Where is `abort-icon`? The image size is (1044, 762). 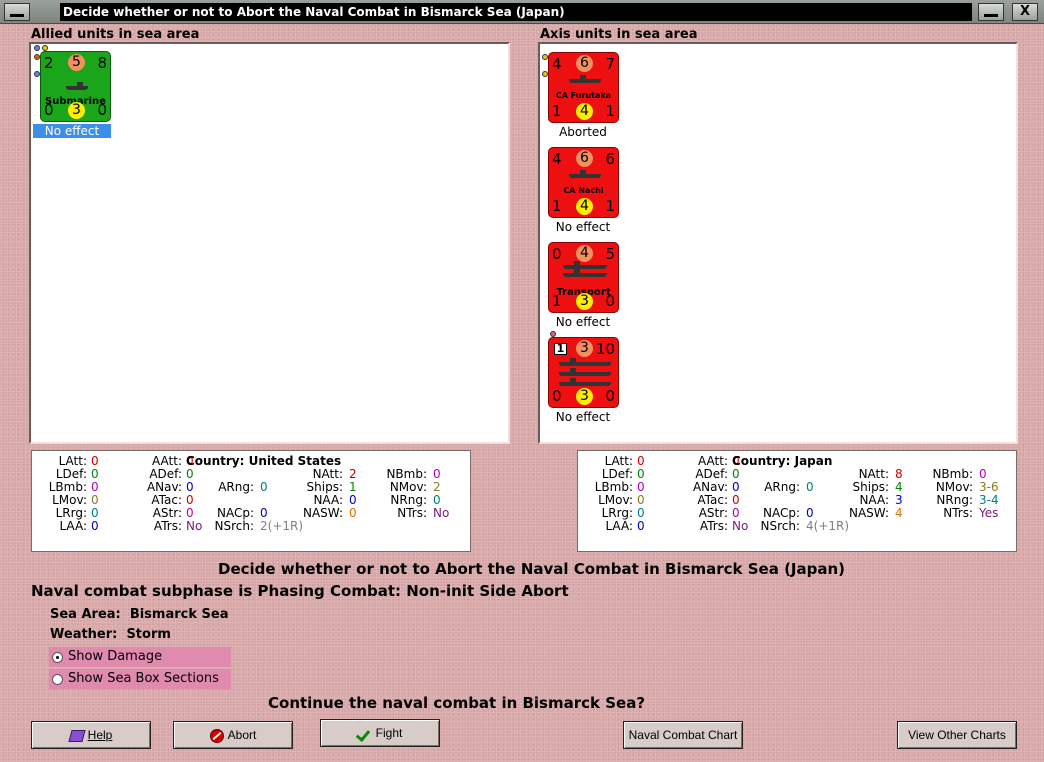 abort-icon is located at coordinates (216, 735).